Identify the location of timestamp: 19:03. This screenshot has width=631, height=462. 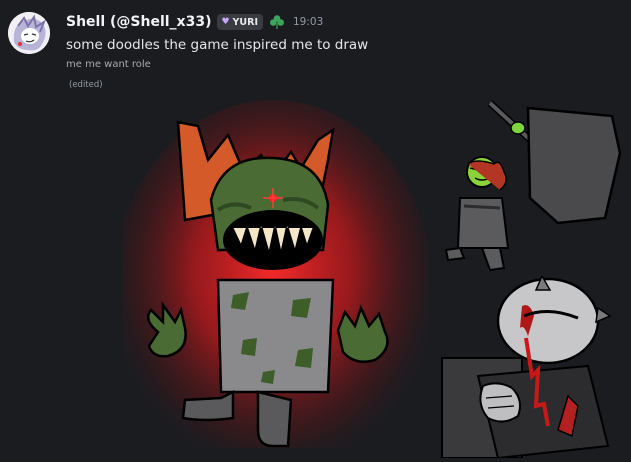
(308, 22).